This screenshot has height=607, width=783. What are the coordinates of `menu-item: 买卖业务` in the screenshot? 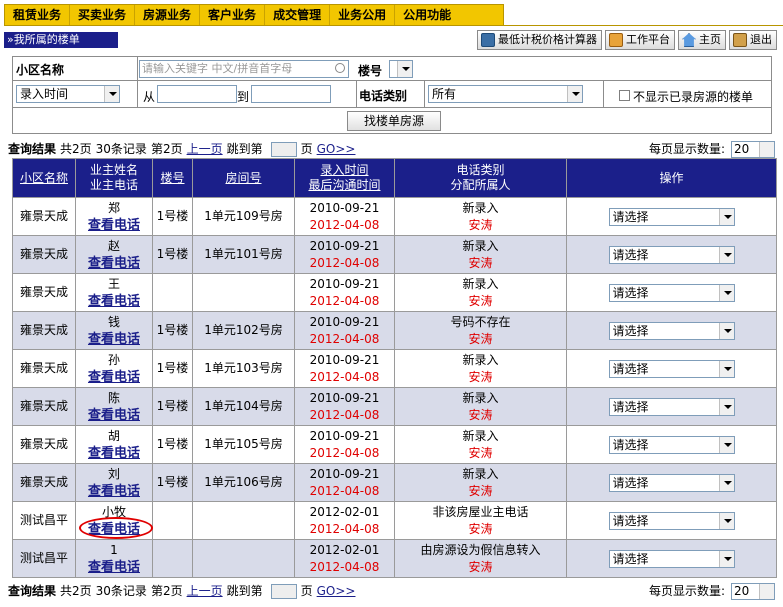 It's located at (103, 15).